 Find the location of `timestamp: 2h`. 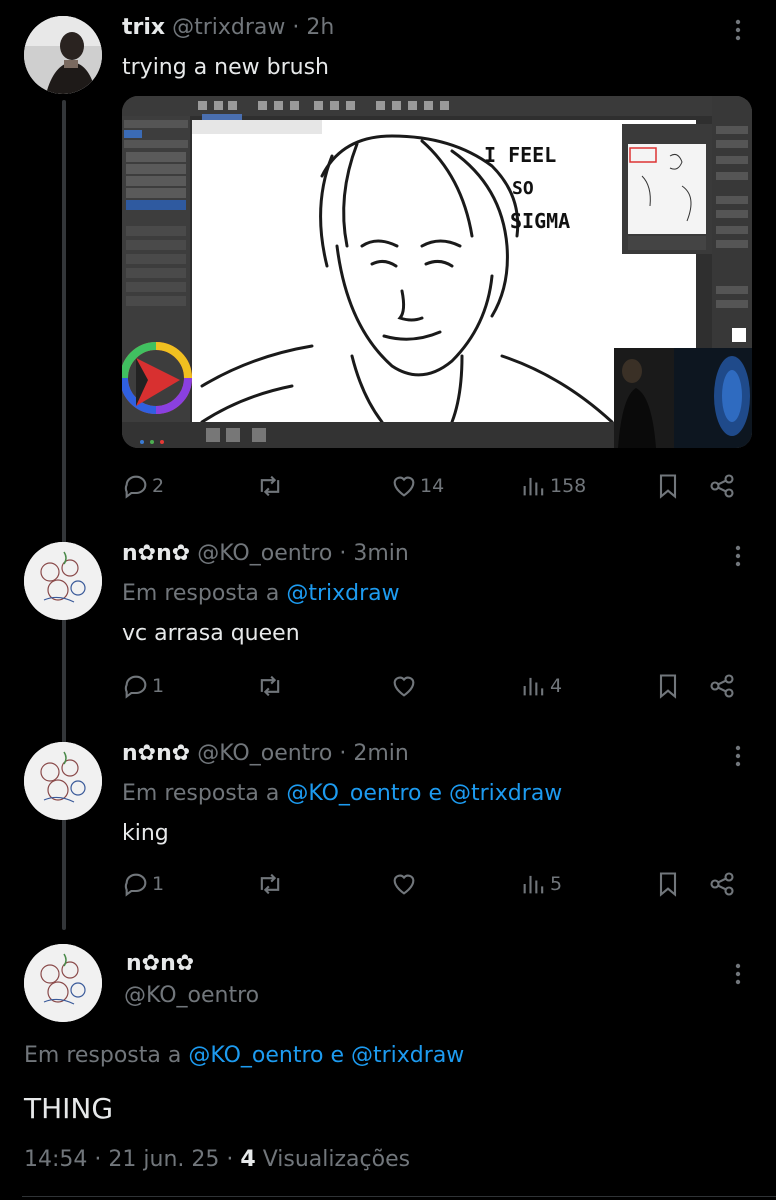

timestamp: 2h is located at coordinates (320, 27).